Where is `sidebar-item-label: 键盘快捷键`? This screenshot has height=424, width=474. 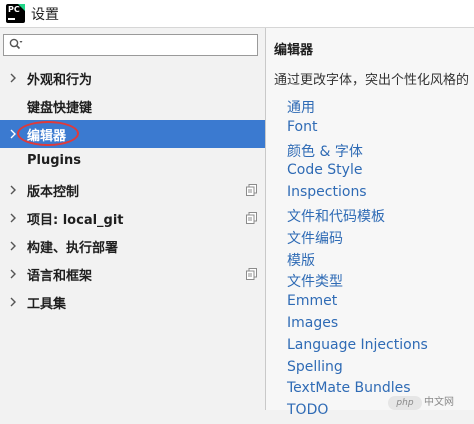
sidebar-item-label: 键盘快捷键 is located at coordinates (60, 108).